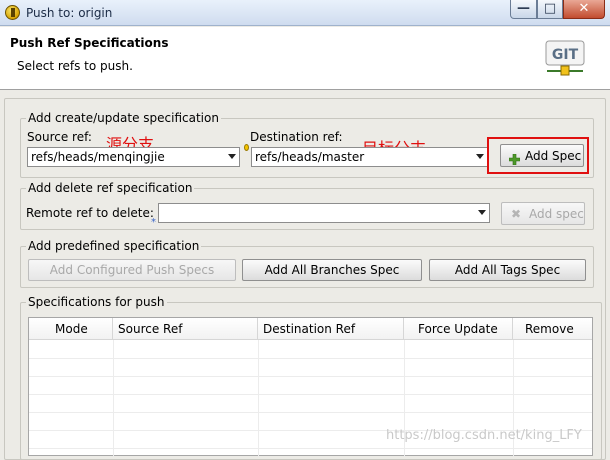 The height and width of the screenshot is (460, 610). I want to click on delete-x-icon: ✖, so click(516, 214).